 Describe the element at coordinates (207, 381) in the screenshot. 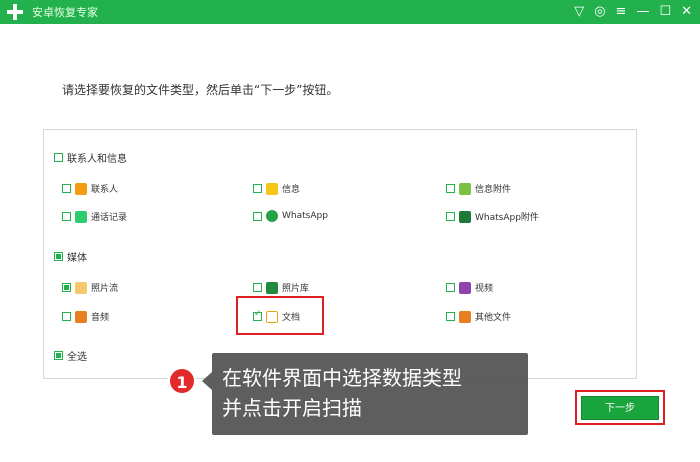

I see `callout-pointer` at that location.